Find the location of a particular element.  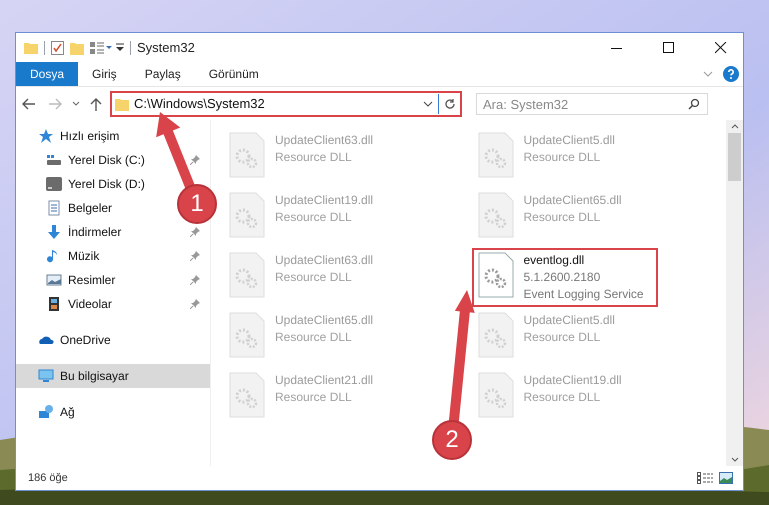

ribbon-tab: Giriş is located at coordinates (104, 74).